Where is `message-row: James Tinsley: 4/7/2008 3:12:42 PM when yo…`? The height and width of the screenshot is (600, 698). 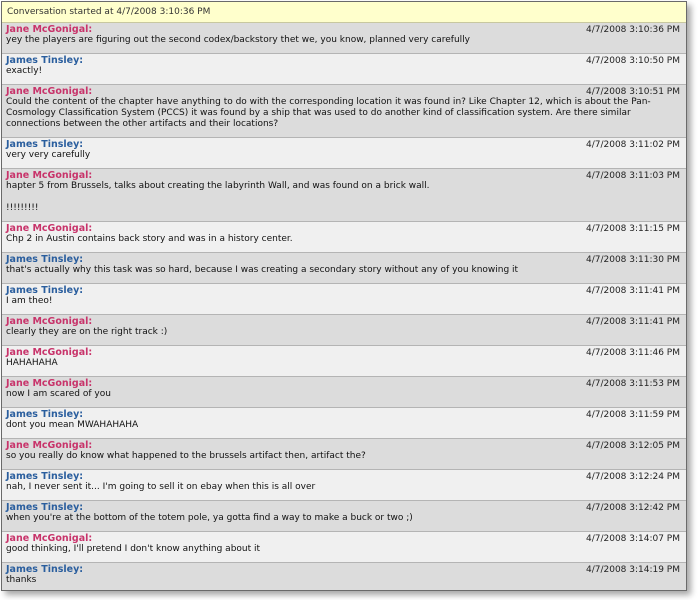 message-row: James Tinsley: 4/7/2008 3:12:42 PM when yo… is located at coordinates (344, 516).